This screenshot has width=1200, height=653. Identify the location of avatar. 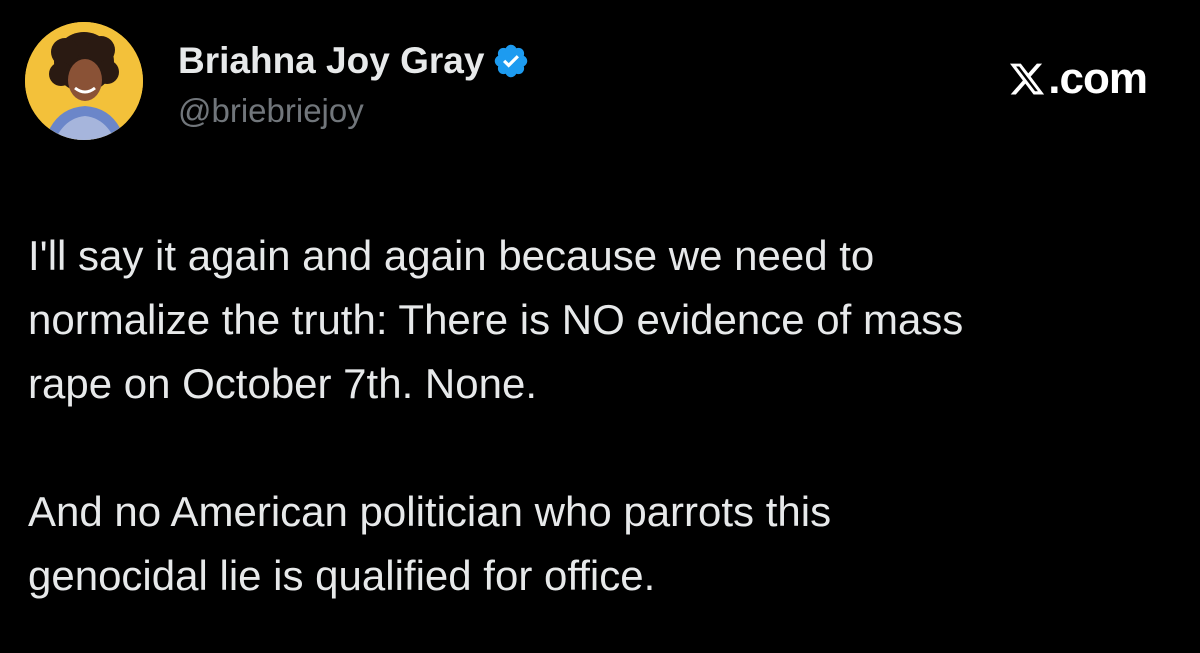
(84, 81).